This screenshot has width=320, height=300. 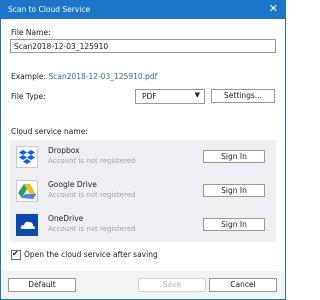 I want to click on file-type-label: File Type:, so click(x=28, y=96).